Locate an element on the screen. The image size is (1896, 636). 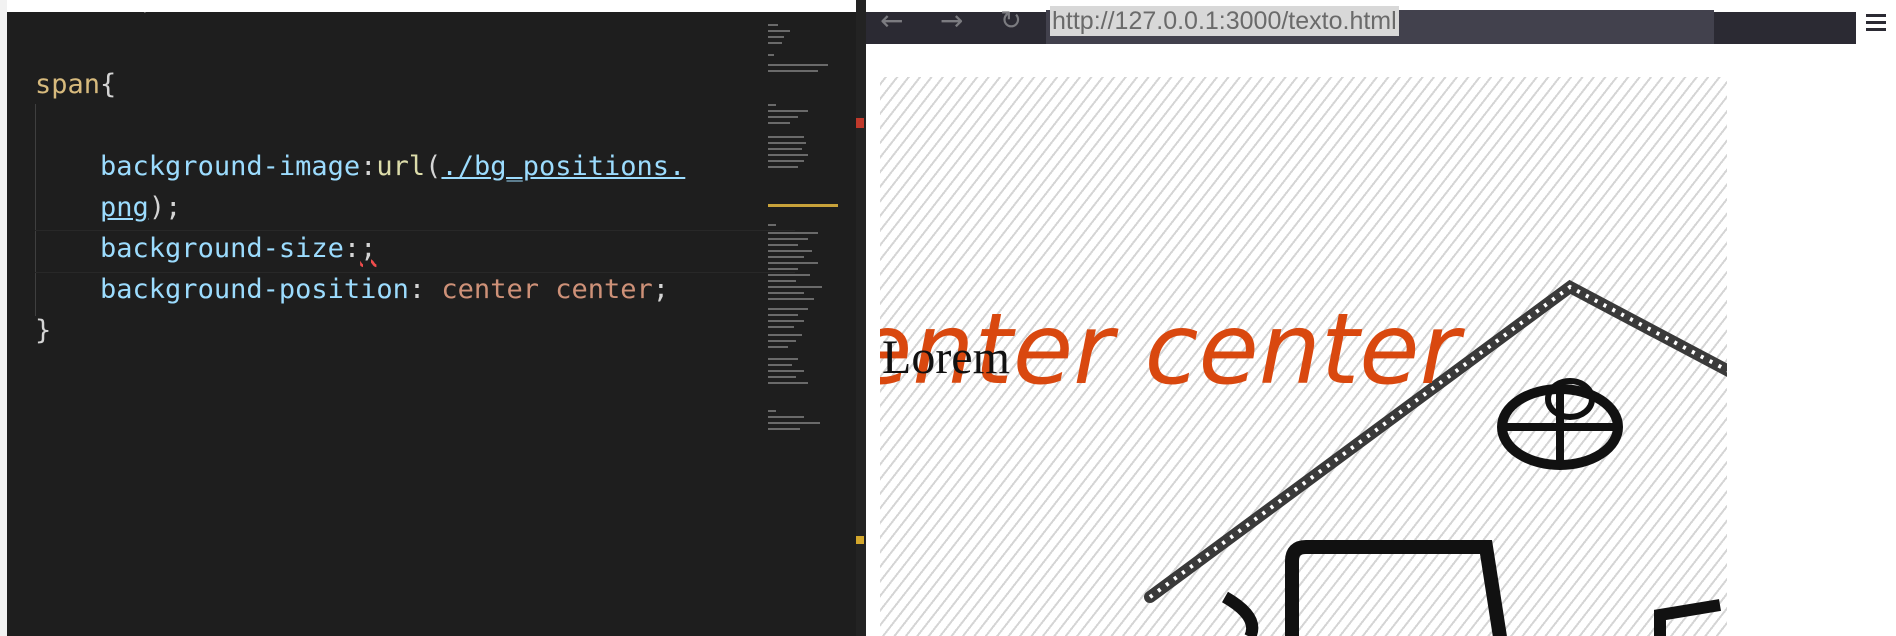
house-wall-curve is located at coordinates (1240, 613).